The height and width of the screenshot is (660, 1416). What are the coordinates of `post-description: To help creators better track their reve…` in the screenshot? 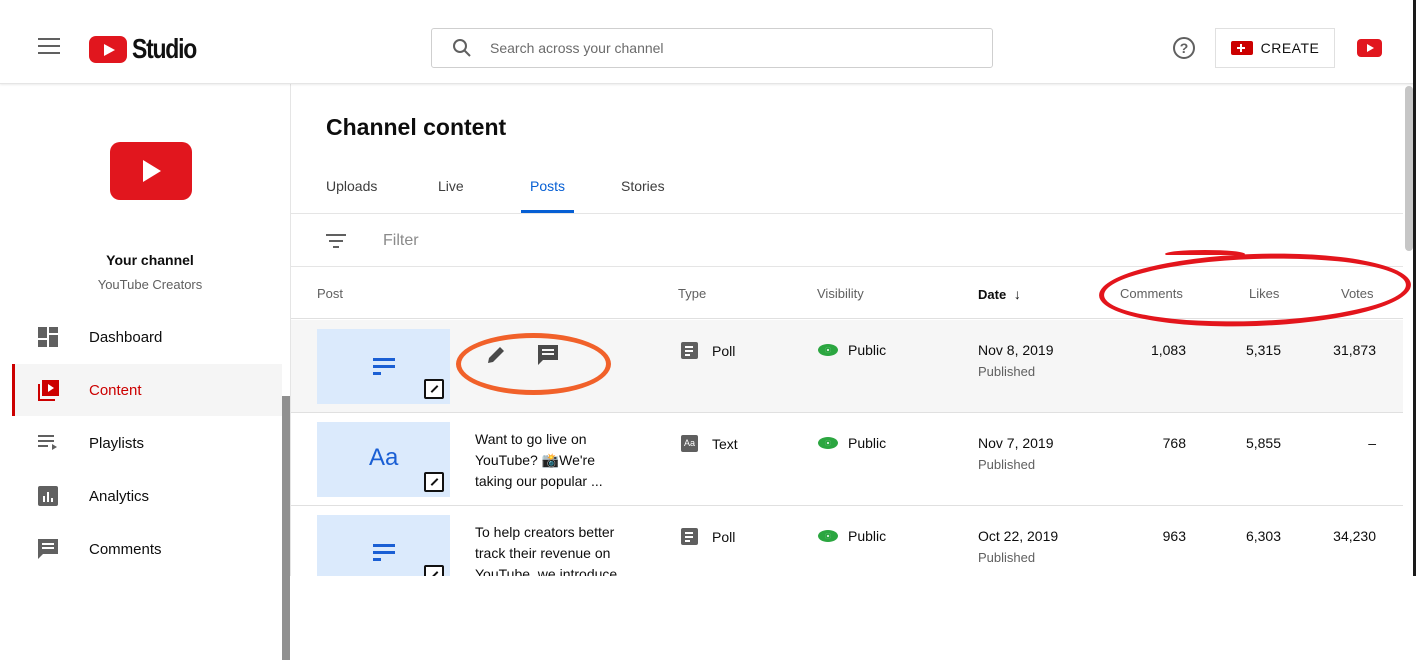 It's located at (555, 549).